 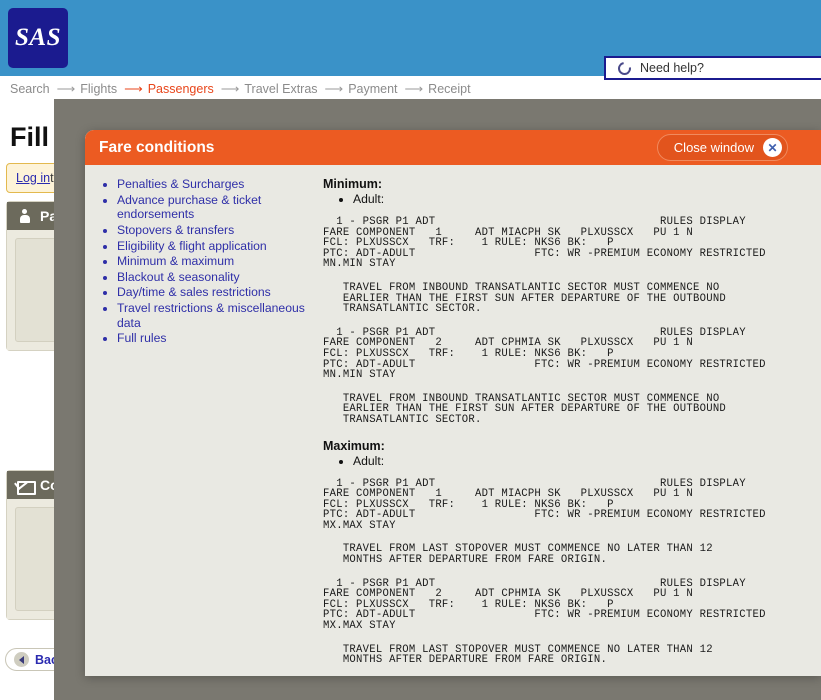 I want to click on link-penalties-surcharges: Penalties & Surcharges, so click(x=180, y=184).